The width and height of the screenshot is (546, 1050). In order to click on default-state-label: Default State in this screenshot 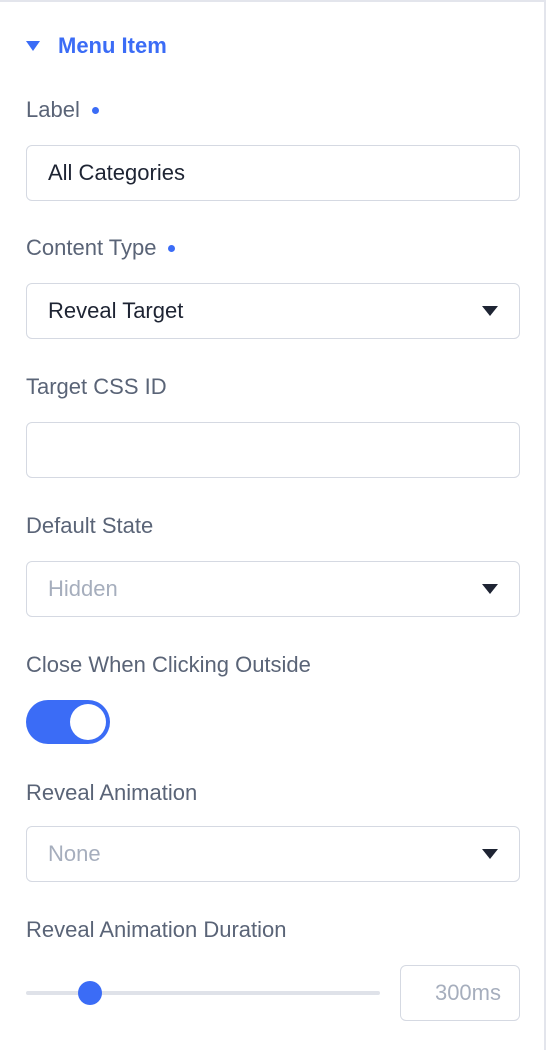, I will do `click(89, 526)`.